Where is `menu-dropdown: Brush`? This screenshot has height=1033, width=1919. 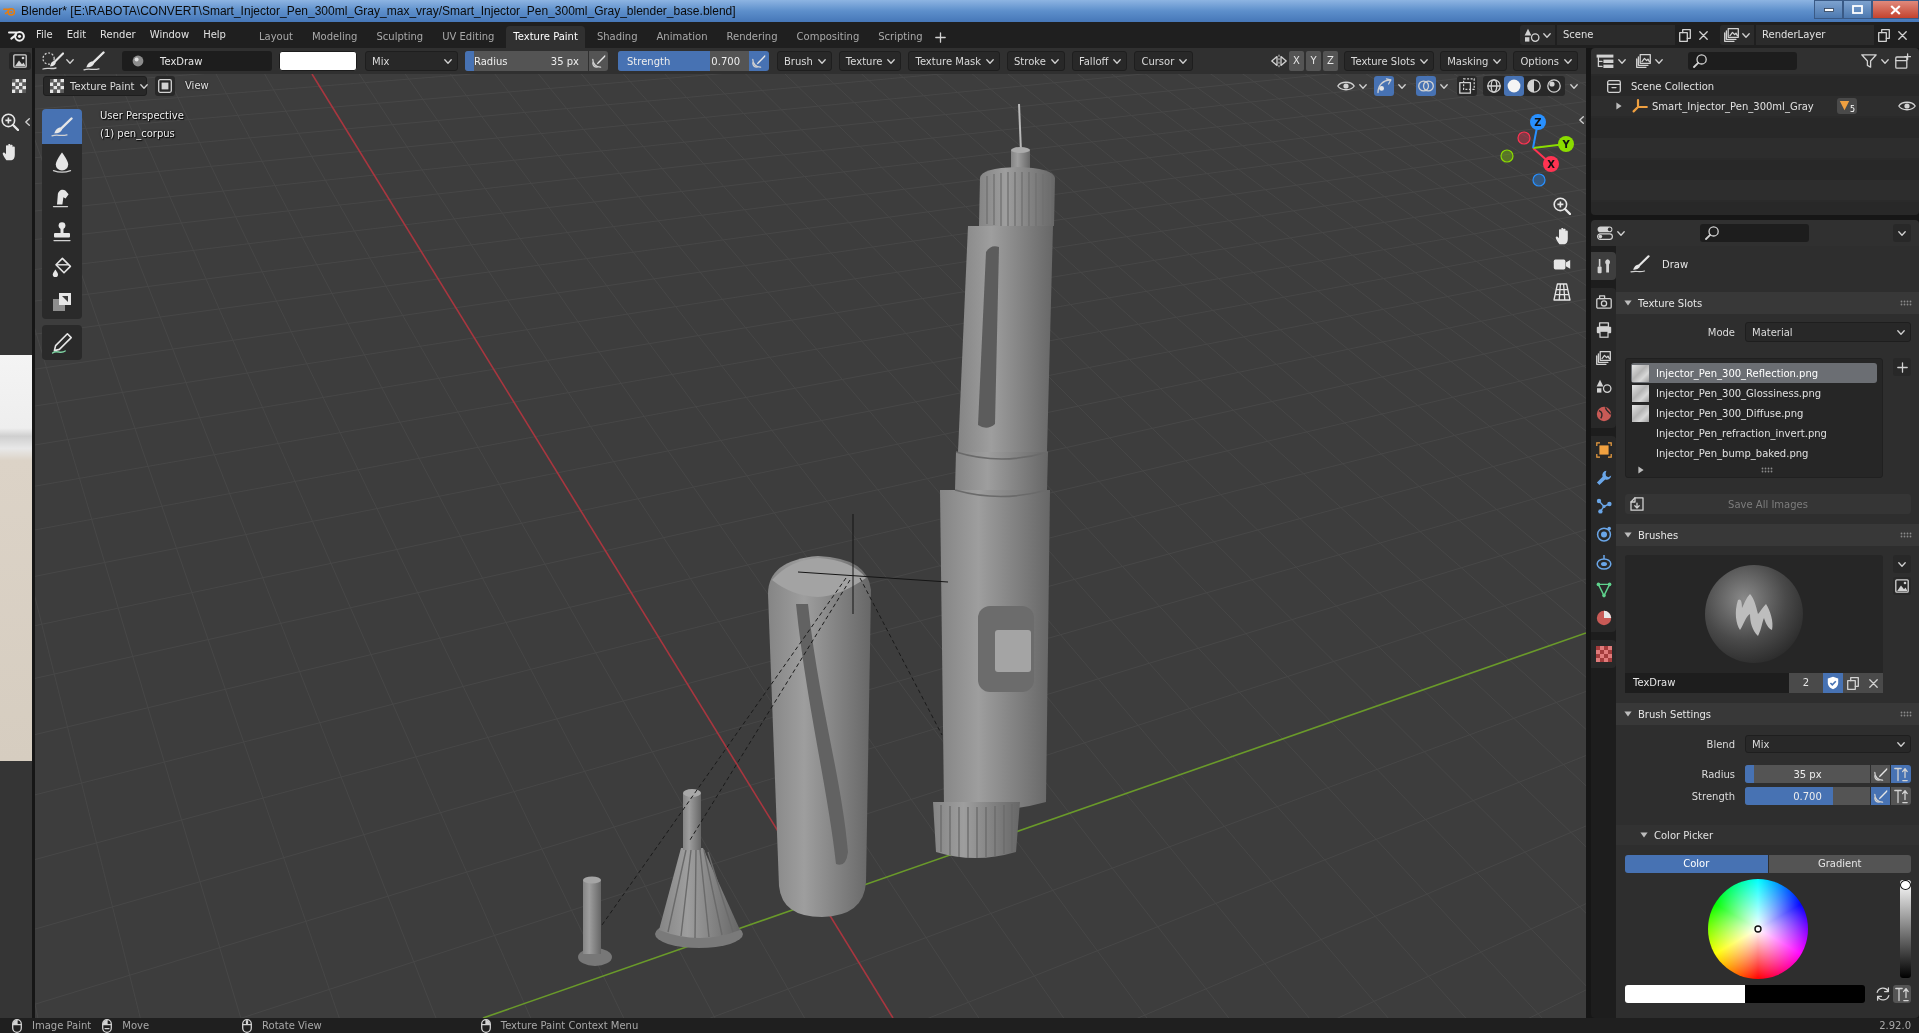 menu-dropdown: Brush is located at coordinates (804, 61).